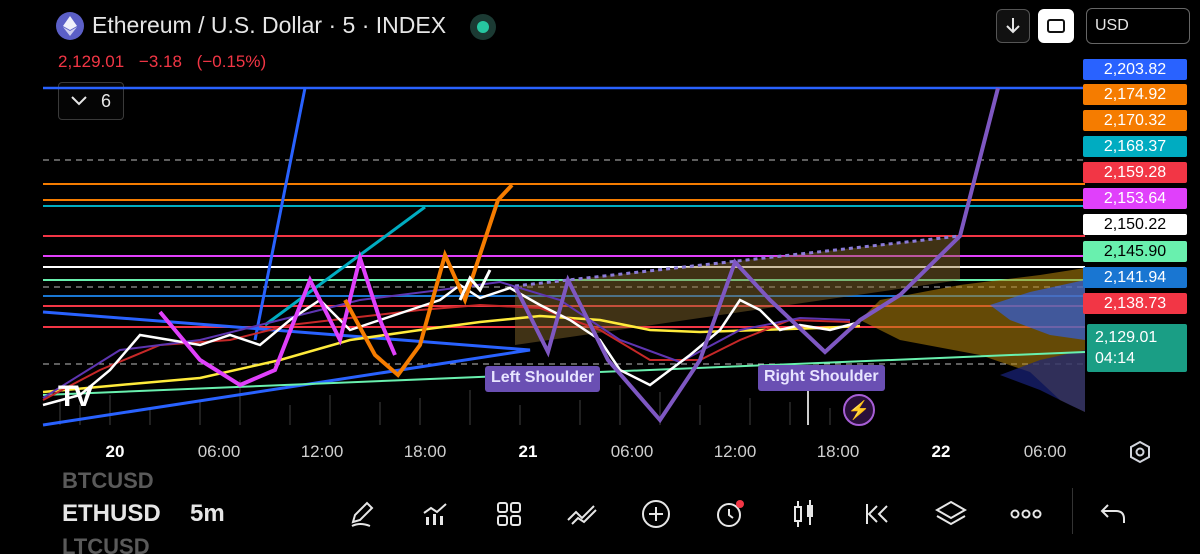 This screenshot has width=1200, height=554. Describe the element at coordinates (362, 514) in the screenshot. I see `pencil-icon` at that location.